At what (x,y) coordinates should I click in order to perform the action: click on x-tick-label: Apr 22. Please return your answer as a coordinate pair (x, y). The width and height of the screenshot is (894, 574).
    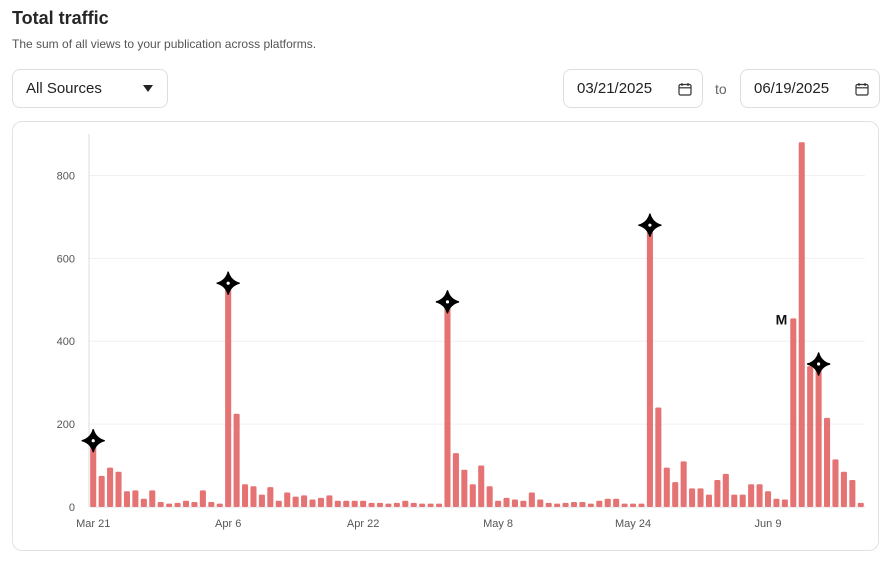
    Looking at the image, I should click on (363, 524).